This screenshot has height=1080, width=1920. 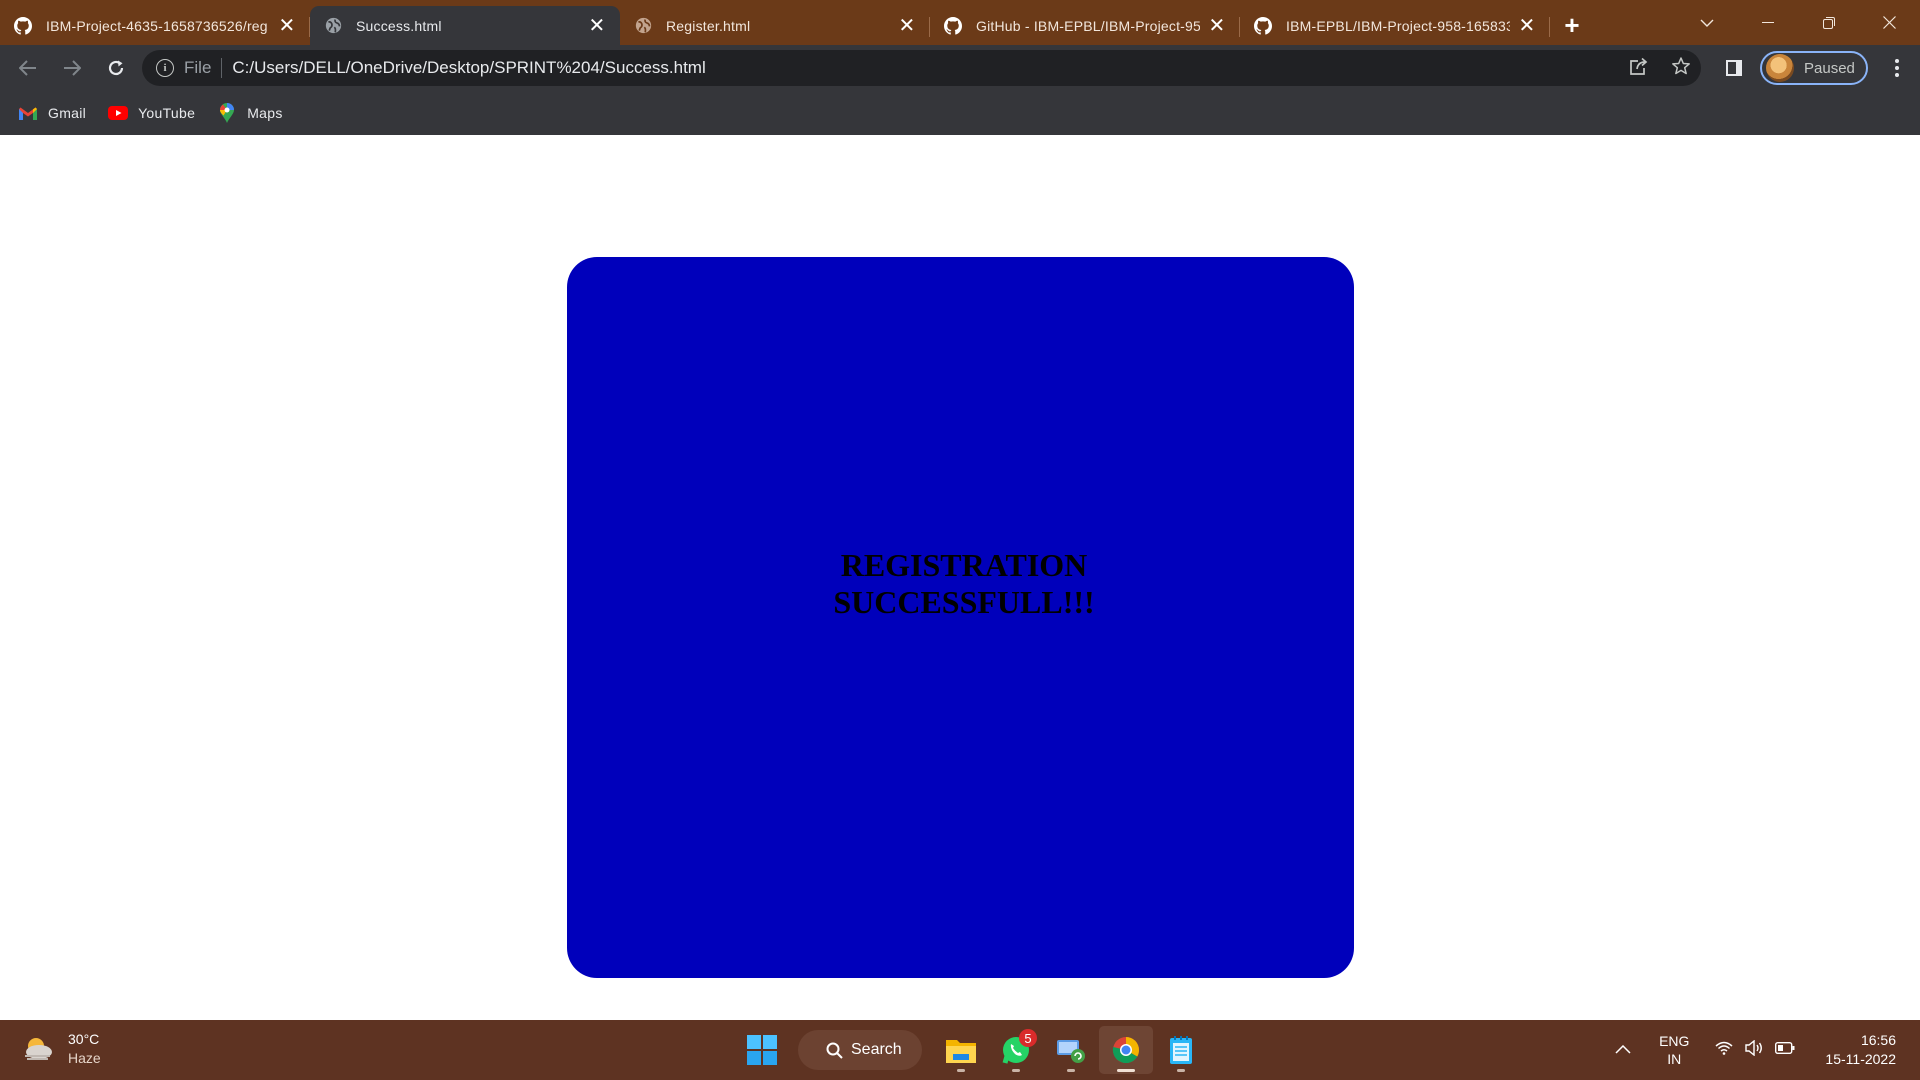 I want to click on more-menu-icon, so click(x=1897, y=68).